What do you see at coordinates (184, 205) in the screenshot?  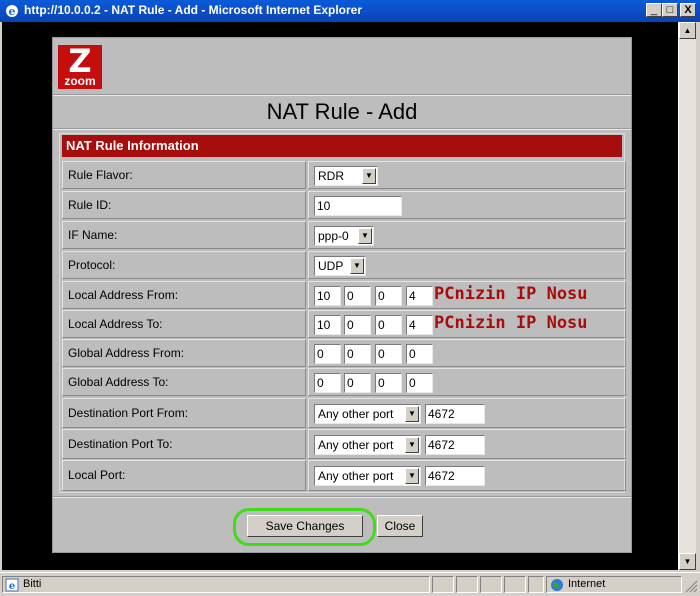 I see `rule-id-label: Rule ID:` at bounding box center [184, 205].